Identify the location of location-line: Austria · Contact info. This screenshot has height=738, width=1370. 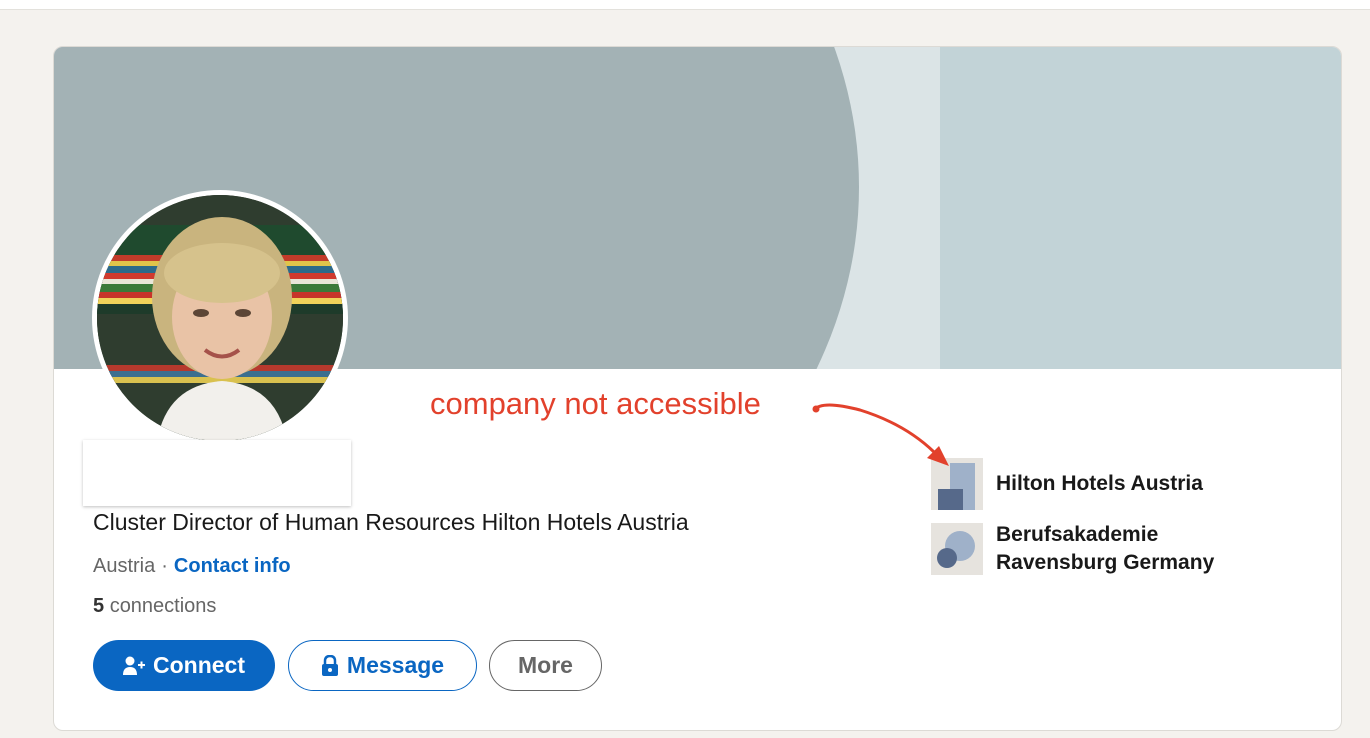
(192, 566).